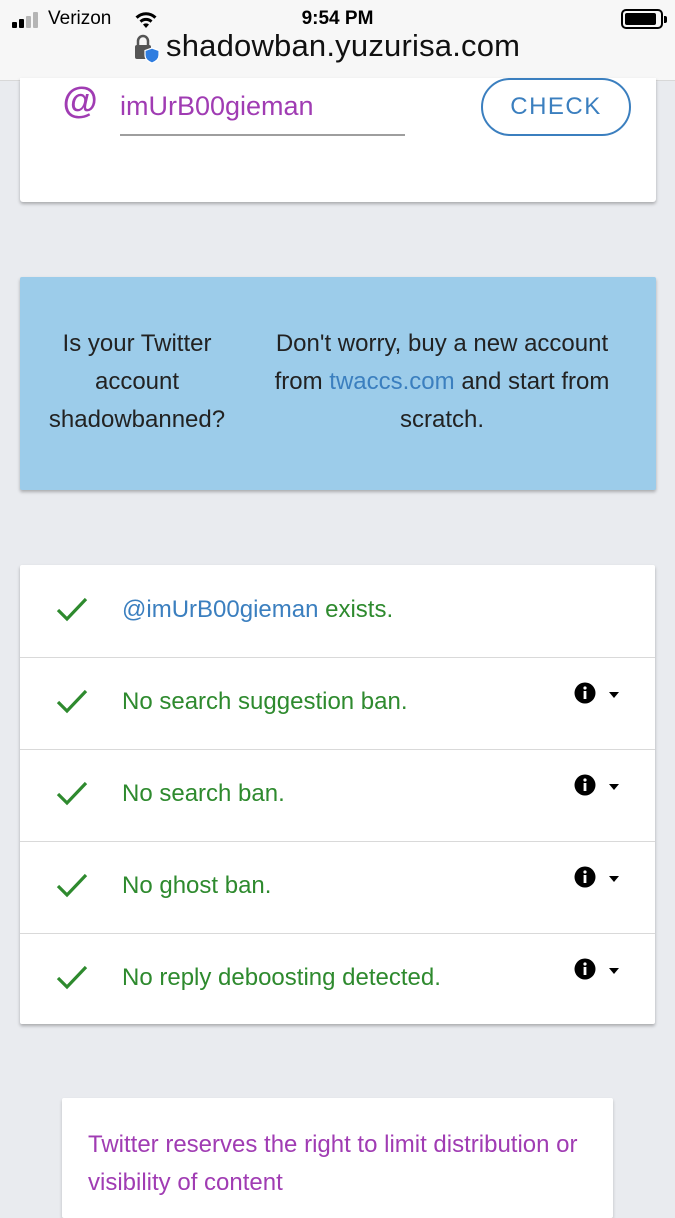 This screenshot has width=675, height=1218. What do you see at coordinates (265, 701) in the screenshot?
I see `result-label: No search suggestion ban.` at bounding box center [265, 701].